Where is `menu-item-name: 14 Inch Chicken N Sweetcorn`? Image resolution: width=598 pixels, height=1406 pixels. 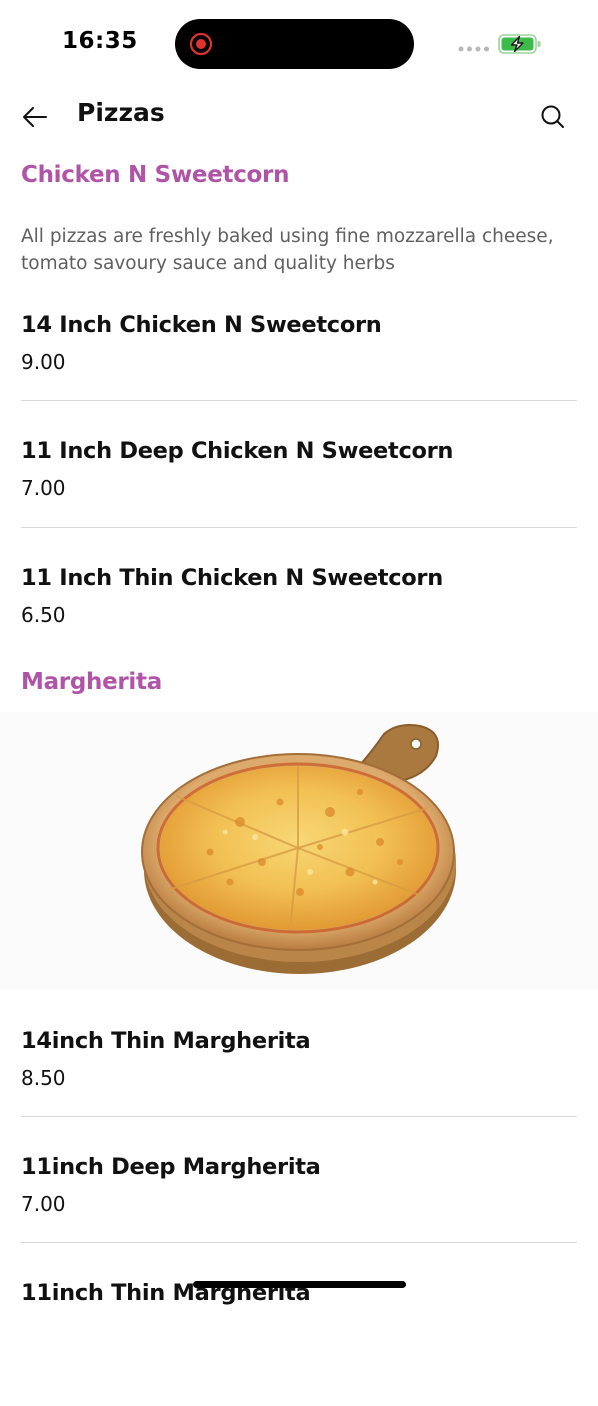 menu-item-name: 14 Inch Chicken N Sweetcorn is located at coordinates (201, 325).